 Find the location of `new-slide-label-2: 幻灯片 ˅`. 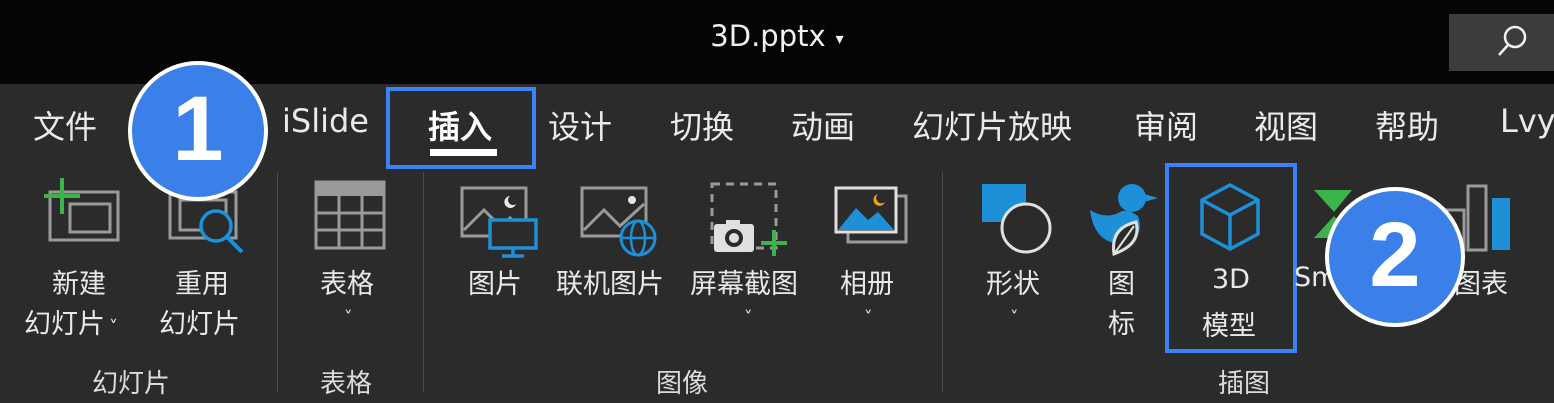

new-slide-label-2: 幻灯片 ˅ is located at coordinates (71, 321).